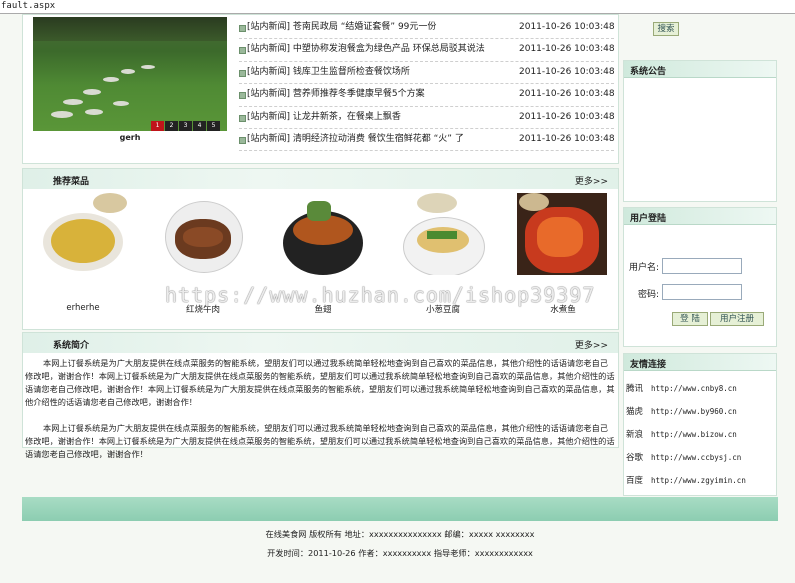 The image size is (795, 583). What do you see at coordinates (202, 234) in the screenshot?
I see `braised-beef-image` at bounding box center [202, 234].